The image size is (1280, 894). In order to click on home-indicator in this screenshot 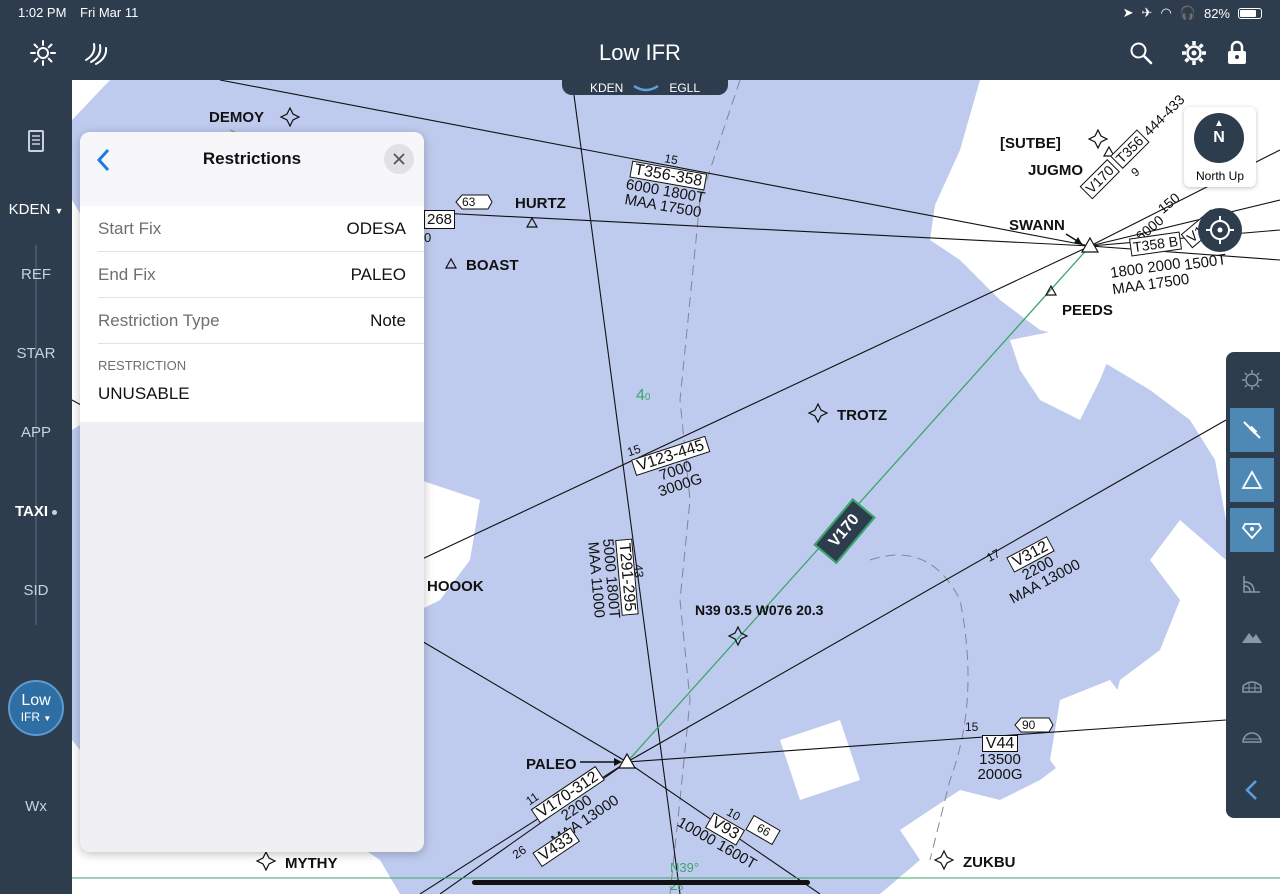, I will do `click(641, 882)`.